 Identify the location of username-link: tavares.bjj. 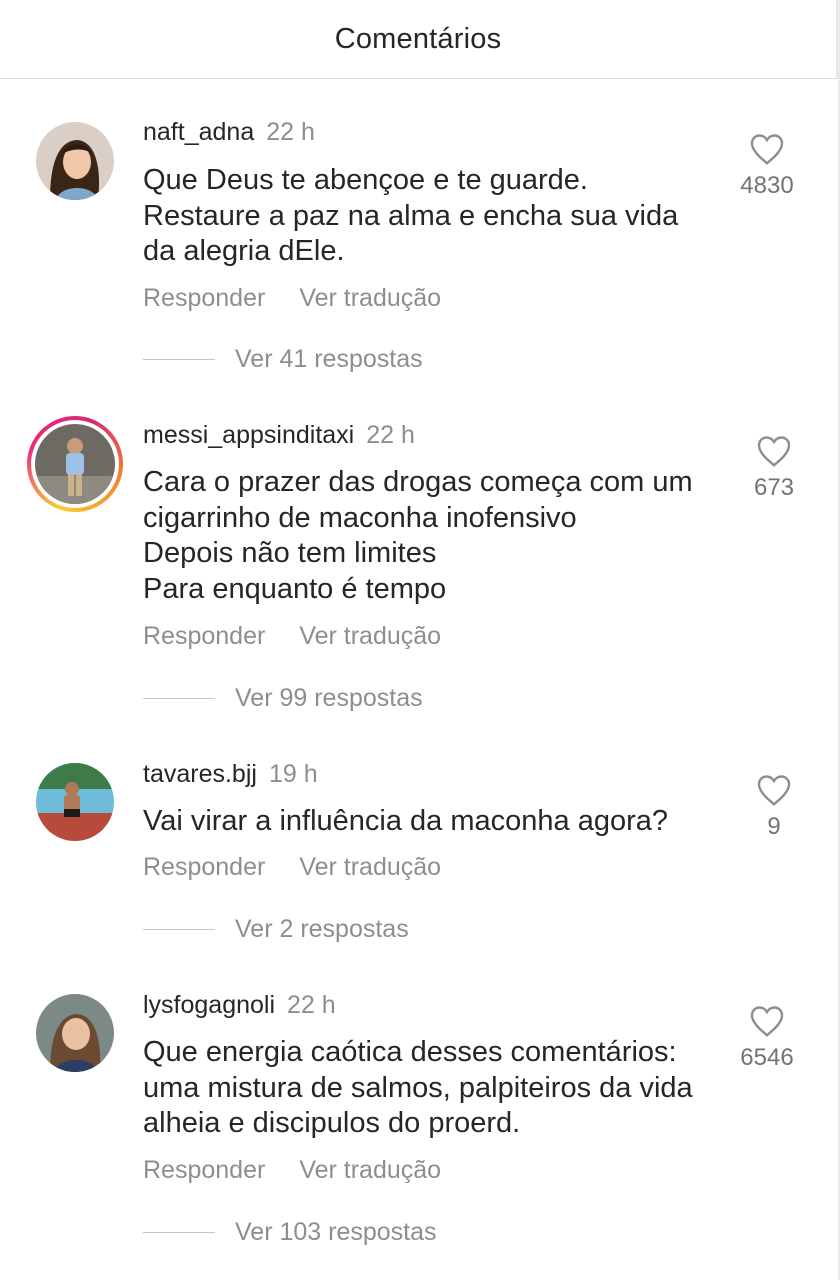
(200, 774).